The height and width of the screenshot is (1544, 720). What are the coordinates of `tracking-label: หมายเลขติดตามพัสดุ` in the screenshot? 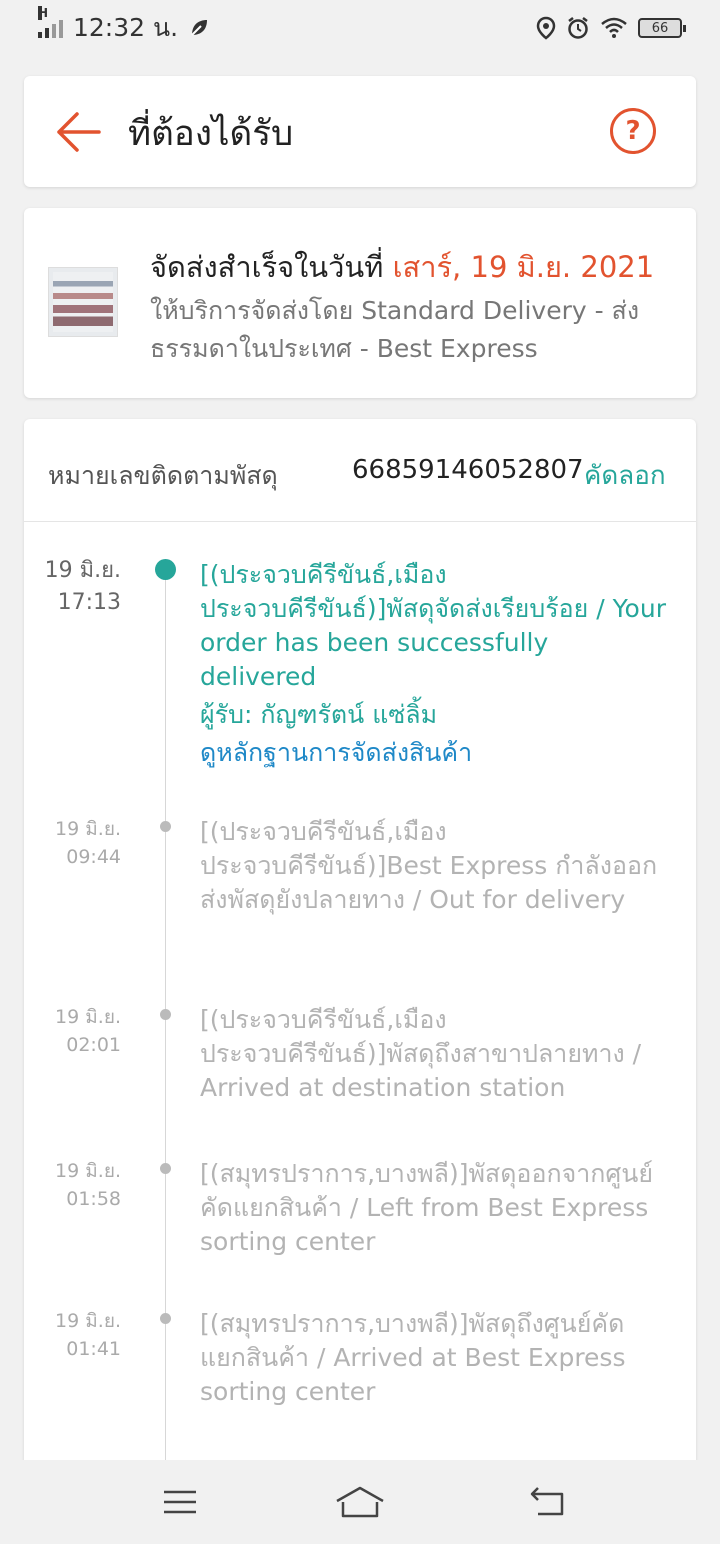 It's located at (163, 475).